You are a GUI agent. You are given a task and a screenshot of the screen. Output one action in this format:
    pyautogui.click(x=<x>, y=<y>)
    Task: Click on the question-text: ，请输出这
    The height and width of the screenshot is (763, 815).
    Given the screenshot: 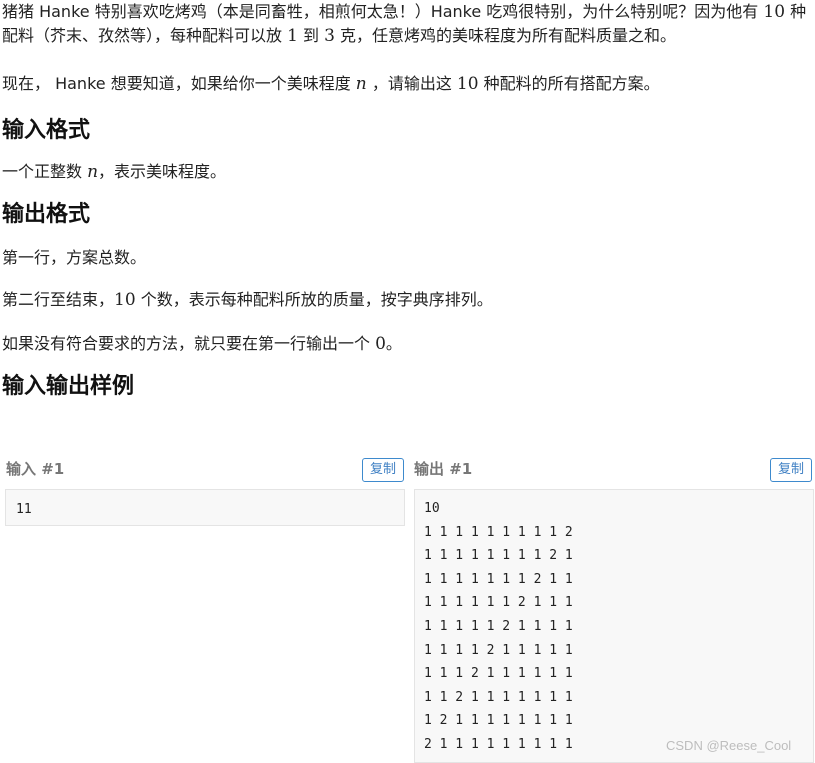 What is the action you would take?
    pyautogui.click(x=411, y=83)
    